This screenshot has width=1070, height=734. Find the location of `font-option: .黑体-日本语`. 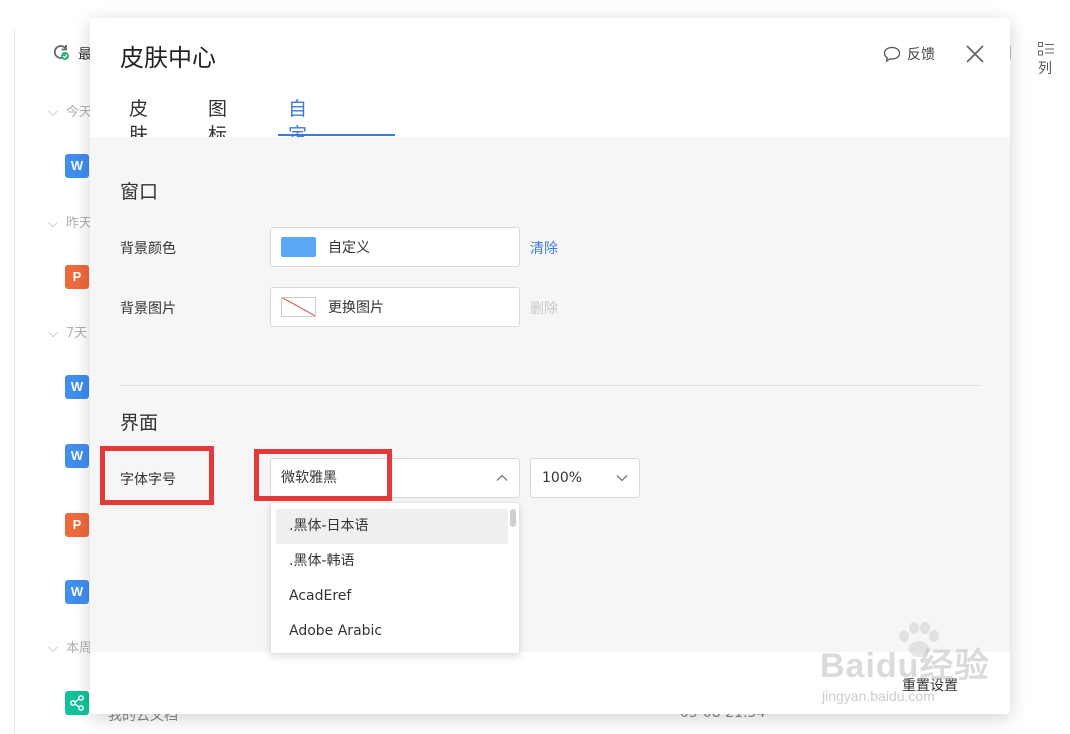

font-option: .黑体-日本语 is located at coordinates (392, 526).